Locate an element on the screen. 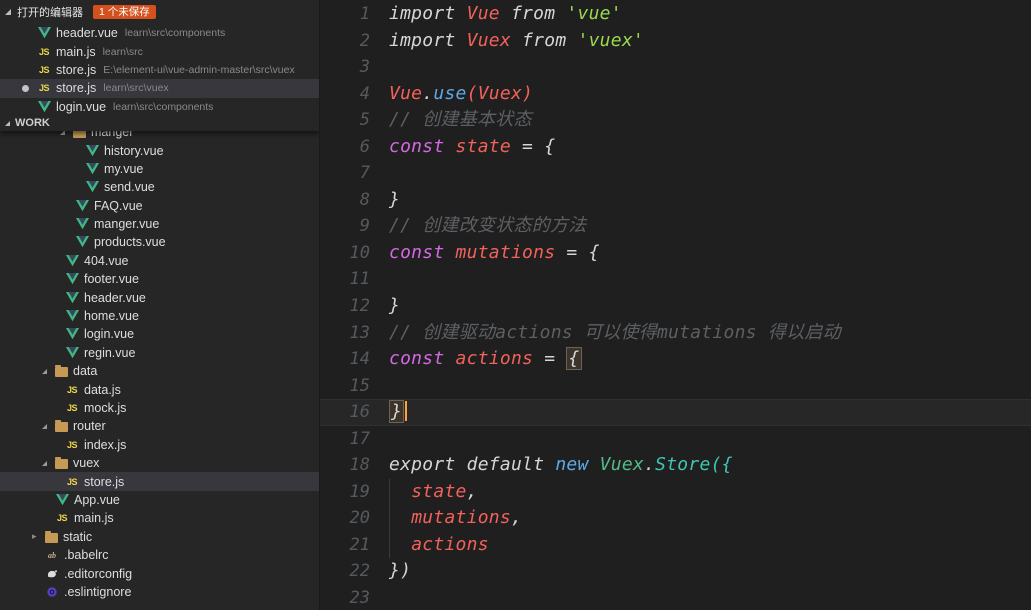 Image resolution: width=1031 pixels, height=610 pixels. line-number: 22 is located at coordinates (359, 571).